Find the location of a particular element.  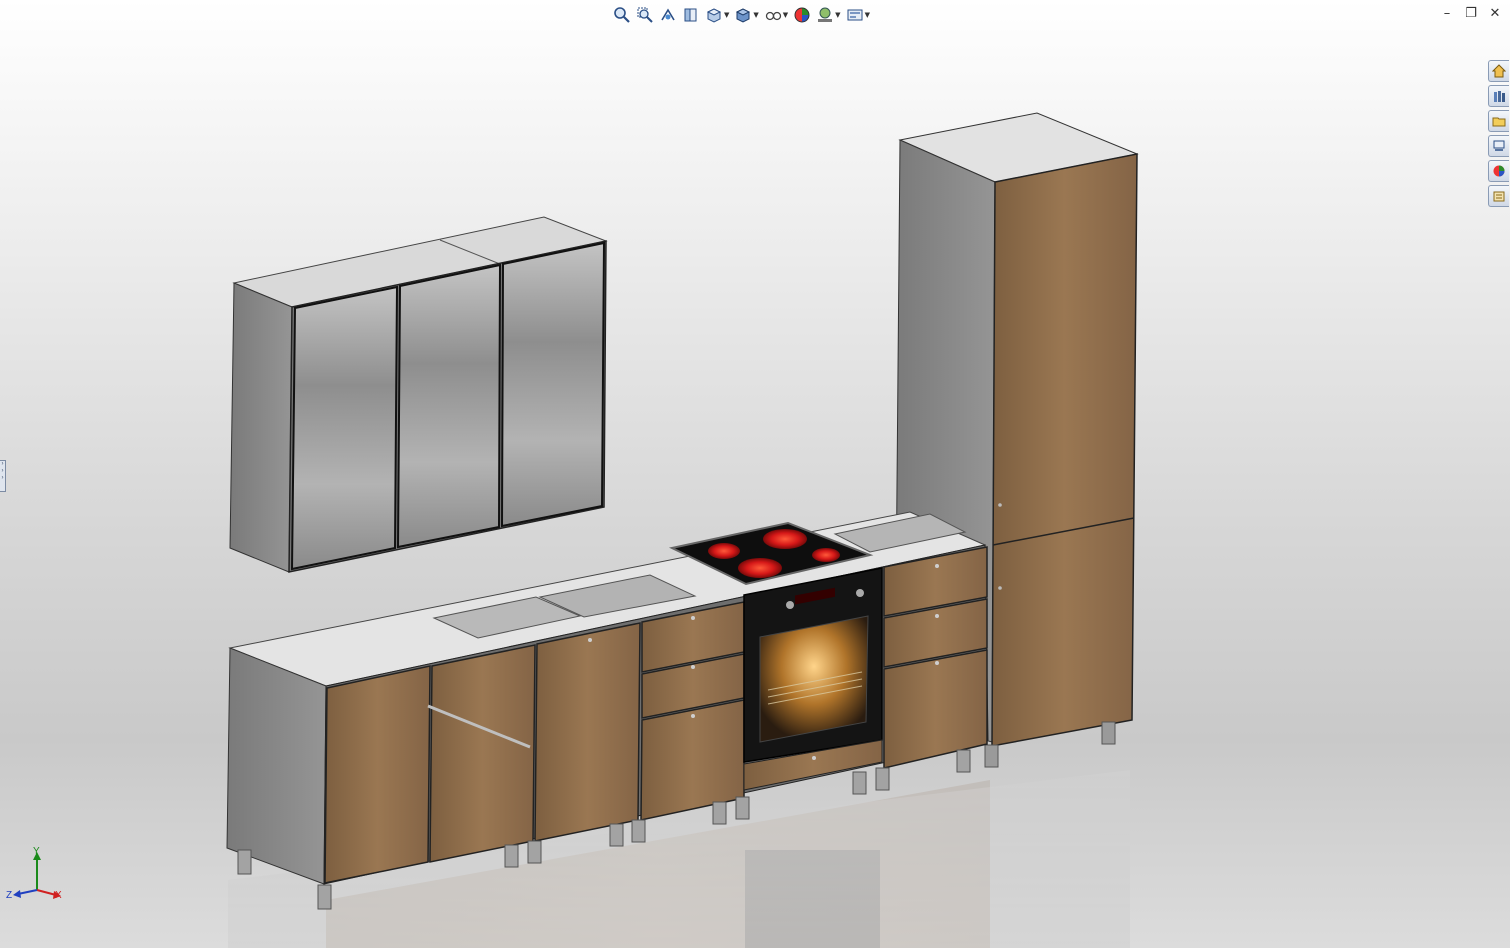

upper-wall-cabinet is located at coordinates (418, 394).